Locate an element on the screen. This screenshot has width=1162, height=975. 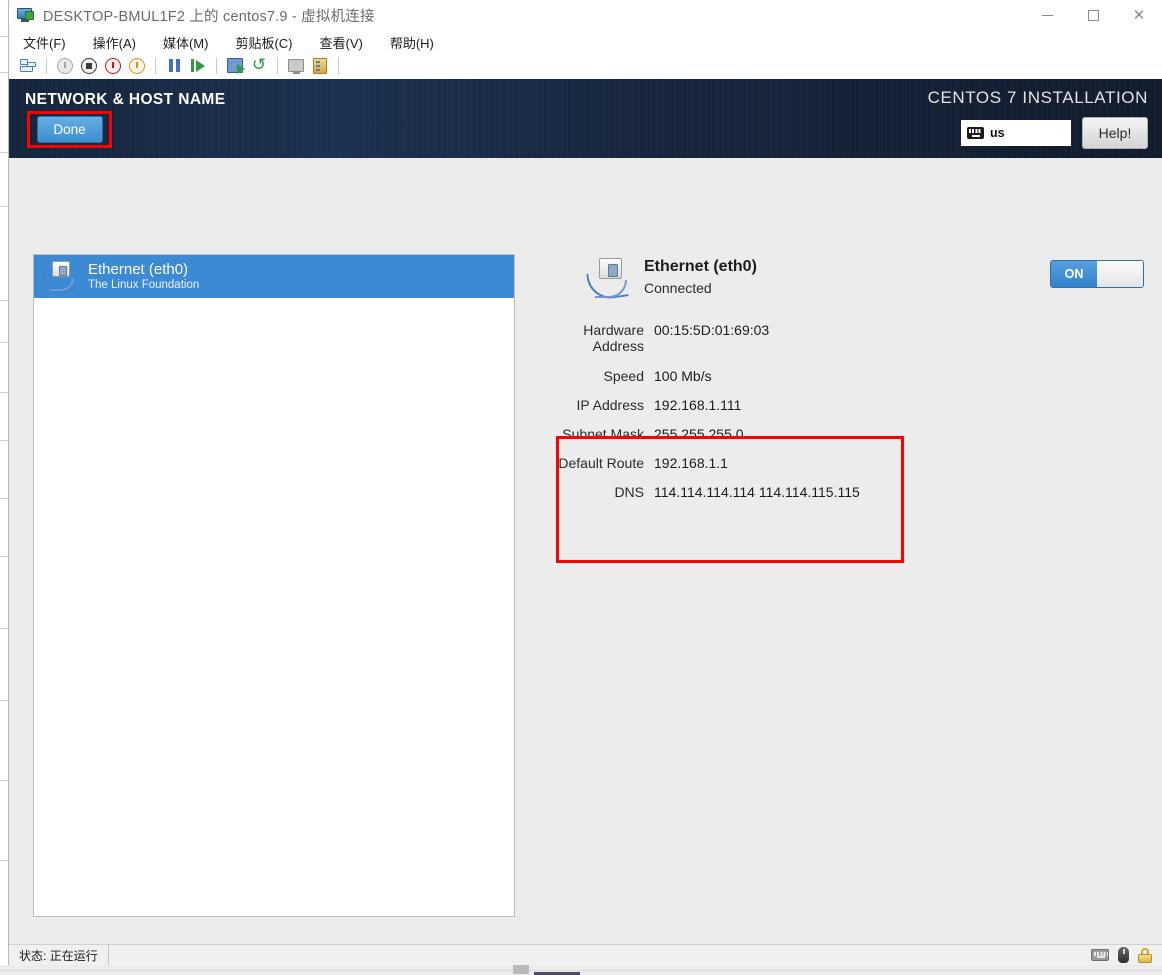
property-key: Speed is located at coordinates (623, 376).